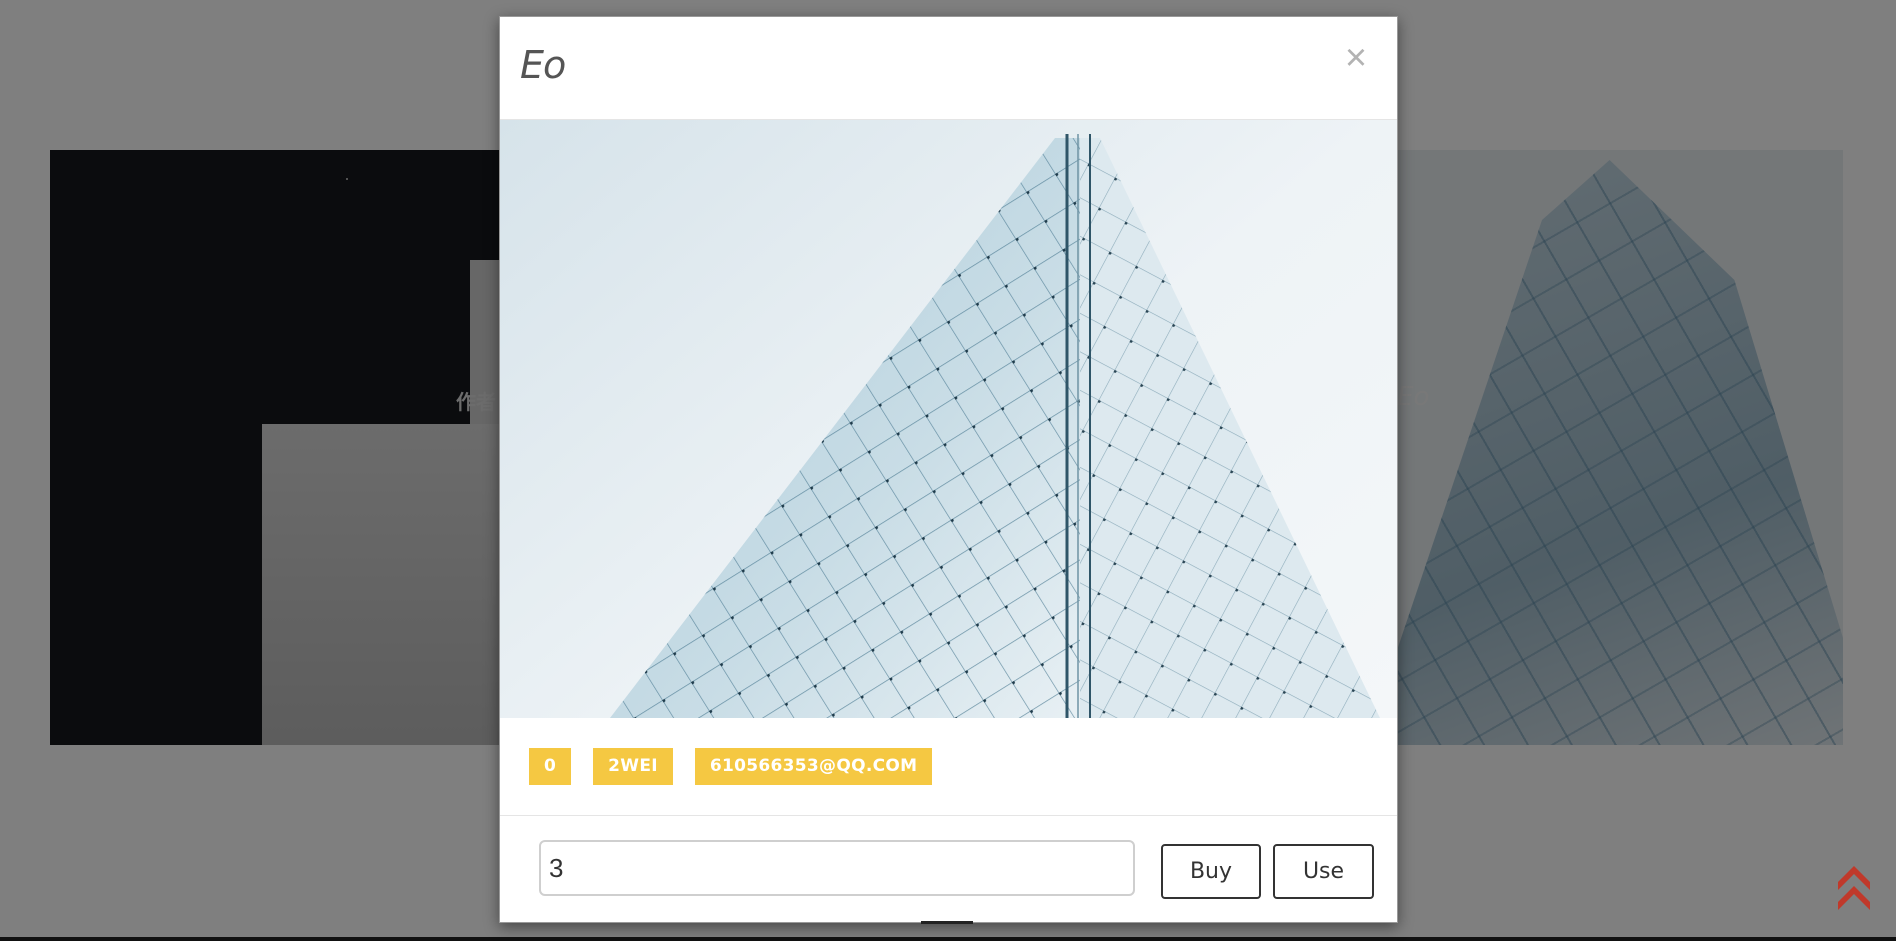 Image resolution: width=1896 pixels, height=941 pixels. What do you see at coordinates (550, 766) in the screenshot?
I see `tag-count: 0` at bounding box center [550, 766].